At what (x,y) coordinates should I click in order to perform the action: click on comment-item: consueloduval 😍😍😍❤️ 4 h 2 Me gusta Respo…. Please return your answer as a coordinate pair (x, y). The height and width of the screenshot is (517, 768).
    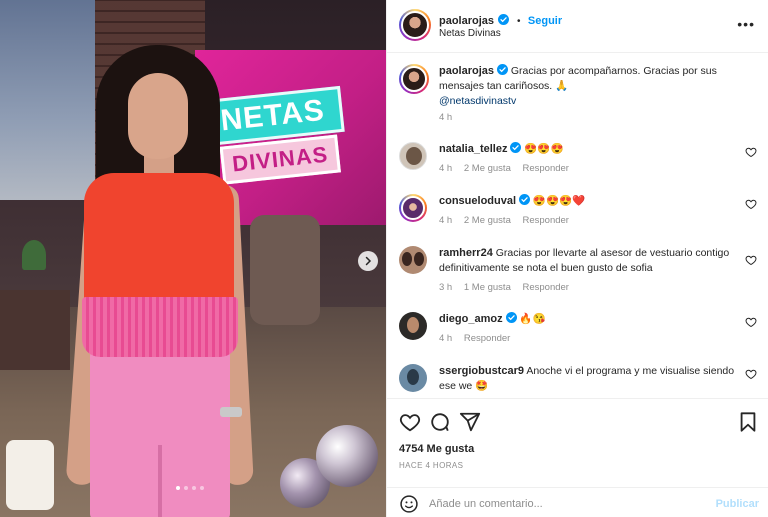
    Looking at the image, I should click on (579, 214).